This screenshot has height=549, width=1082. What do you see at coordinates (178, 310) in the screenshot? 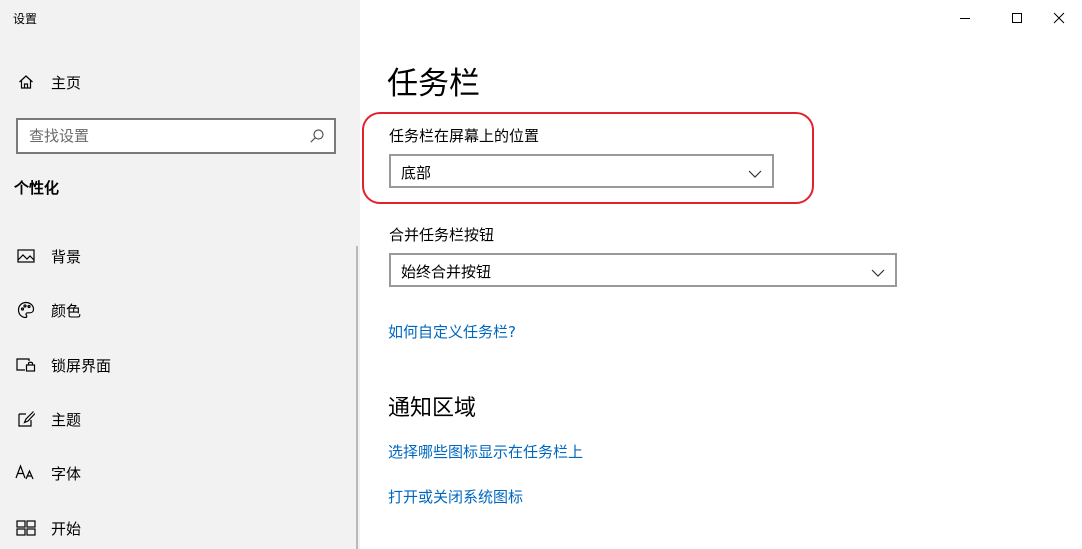
I see `sidebar-item-colors: 颜色` at bounding box center [178, 310].